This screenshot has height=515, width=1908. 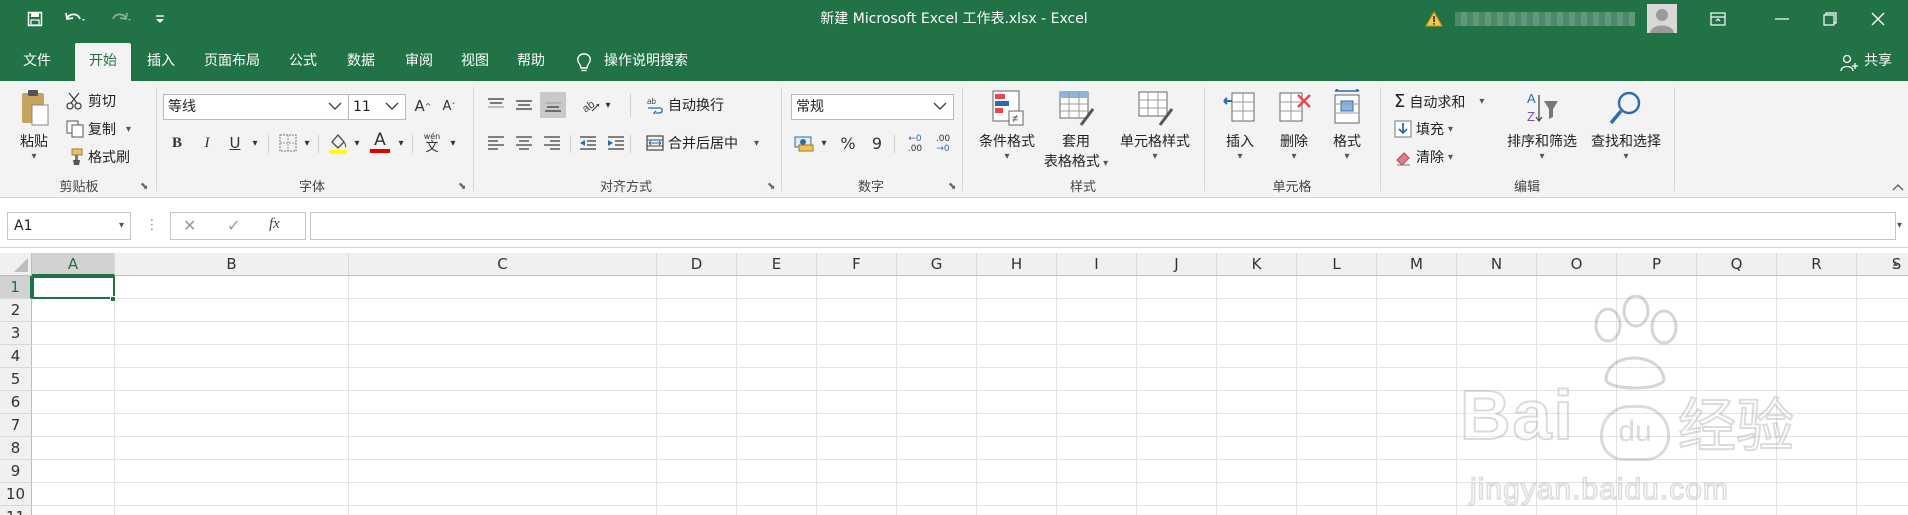 What do you see at coordinates (1434, 19) in the screenshot?
I see `warning-icon` at bounding box center [1434, 19].